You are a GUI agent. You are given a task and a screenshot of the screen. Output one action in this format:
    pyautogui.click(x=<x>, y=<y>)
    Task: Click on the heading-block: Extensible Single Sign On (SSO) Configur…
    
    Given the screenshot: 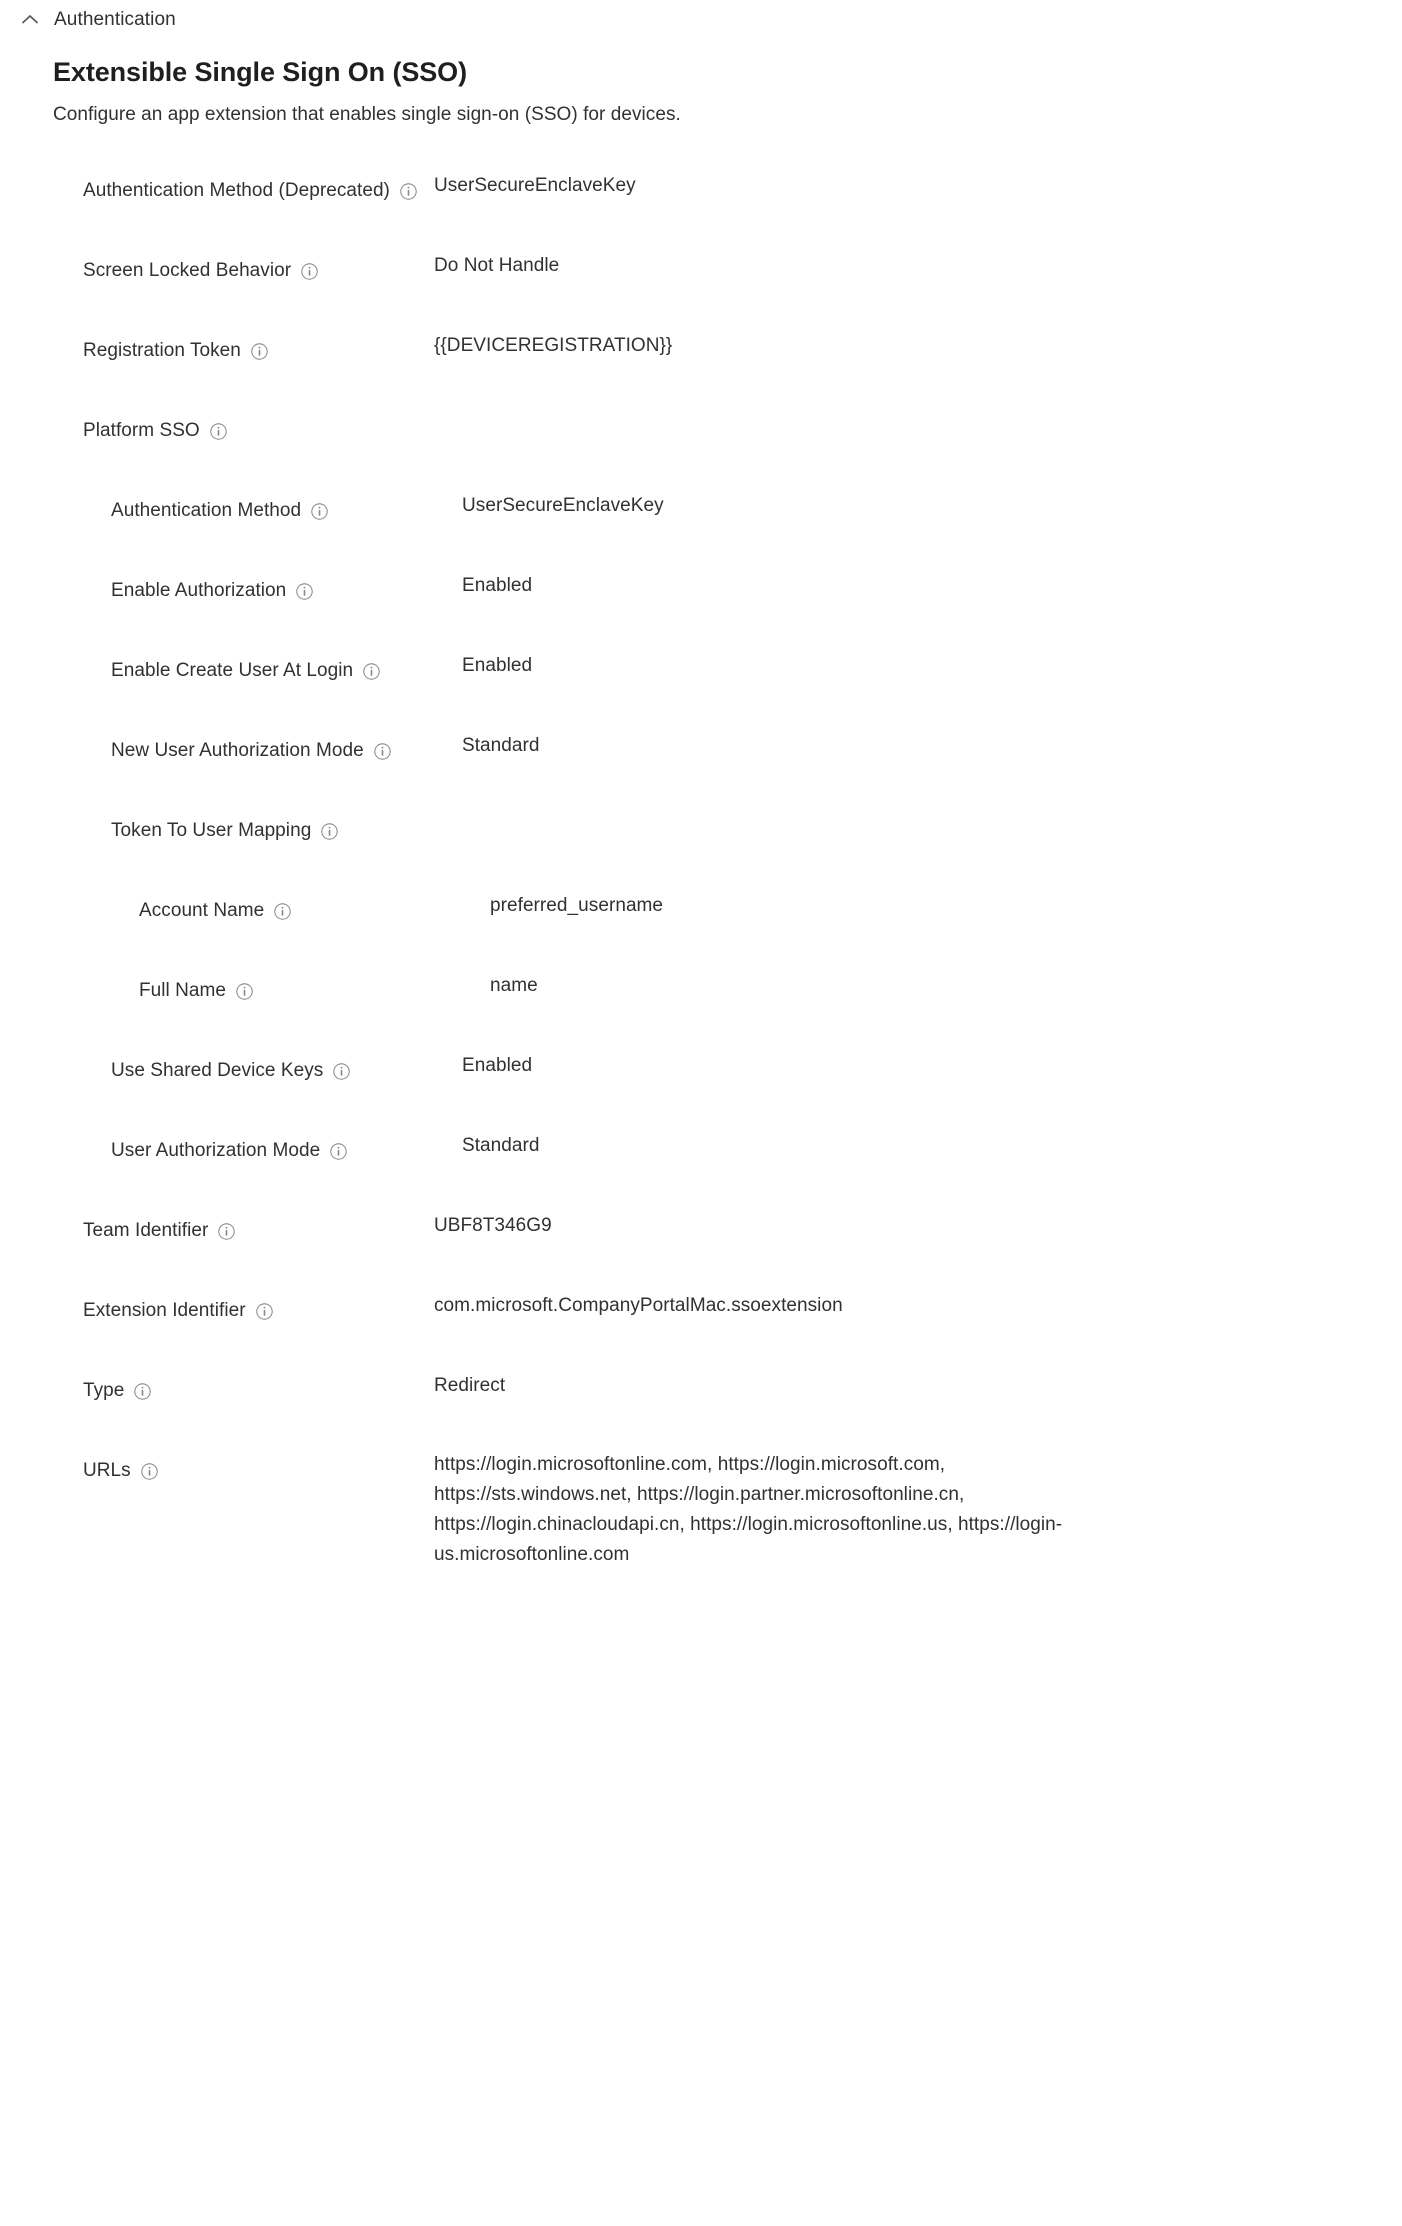 What is the action you would take?
    pyautogui.click(x=653, y=91)
    